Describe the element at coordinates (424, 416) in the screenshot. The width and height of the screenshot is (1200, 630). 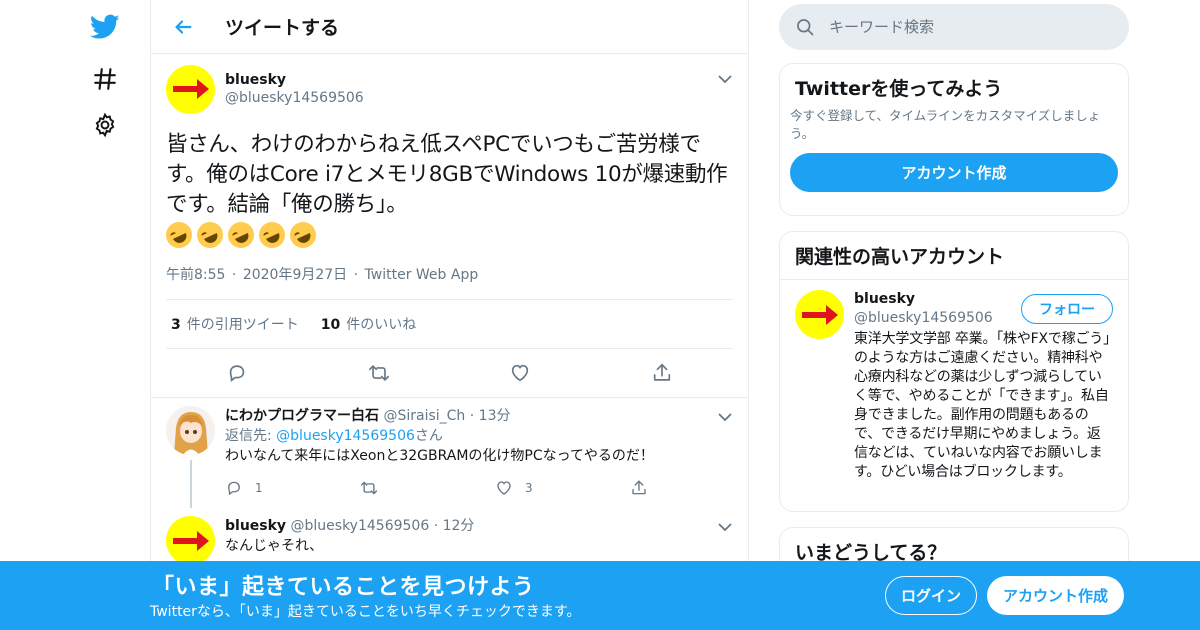
I see `reply-author-handle: @Siraisi_Ch` at that location.